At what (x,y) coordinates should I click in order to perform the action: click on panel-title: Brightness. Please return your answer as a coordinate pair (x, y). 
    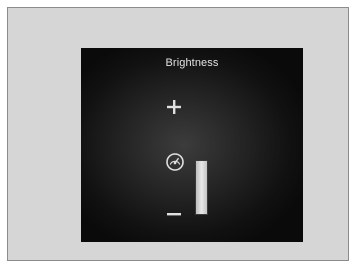
    Looking at the image, I should click on (192, 63).